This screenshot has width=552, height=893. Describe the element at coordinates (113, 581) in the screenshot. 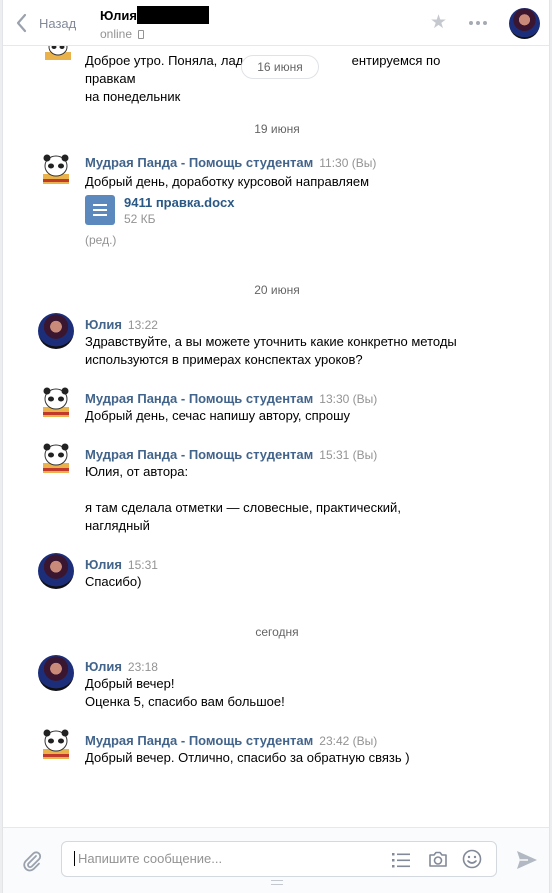

I see `message-text: Спасибо)` at that location.